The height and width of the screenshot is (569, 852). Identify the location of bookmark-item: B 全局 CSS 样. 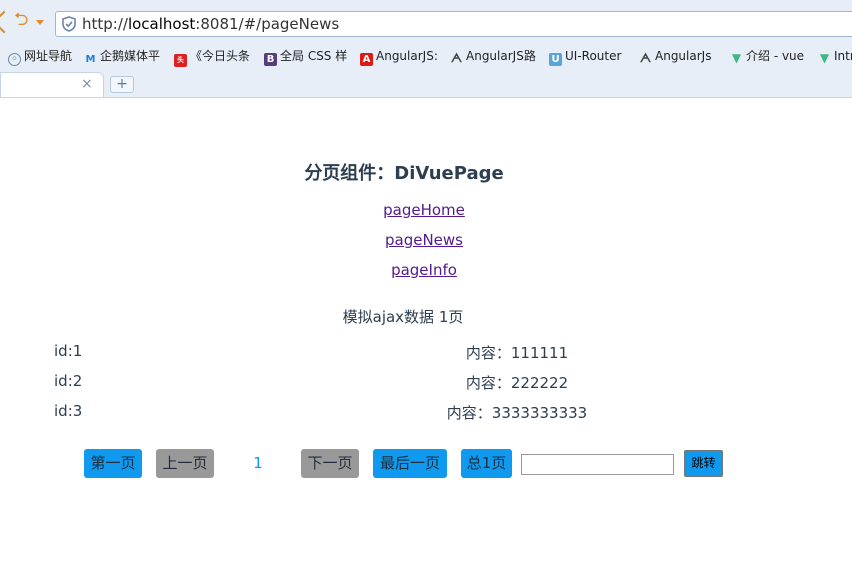
(306, 56).